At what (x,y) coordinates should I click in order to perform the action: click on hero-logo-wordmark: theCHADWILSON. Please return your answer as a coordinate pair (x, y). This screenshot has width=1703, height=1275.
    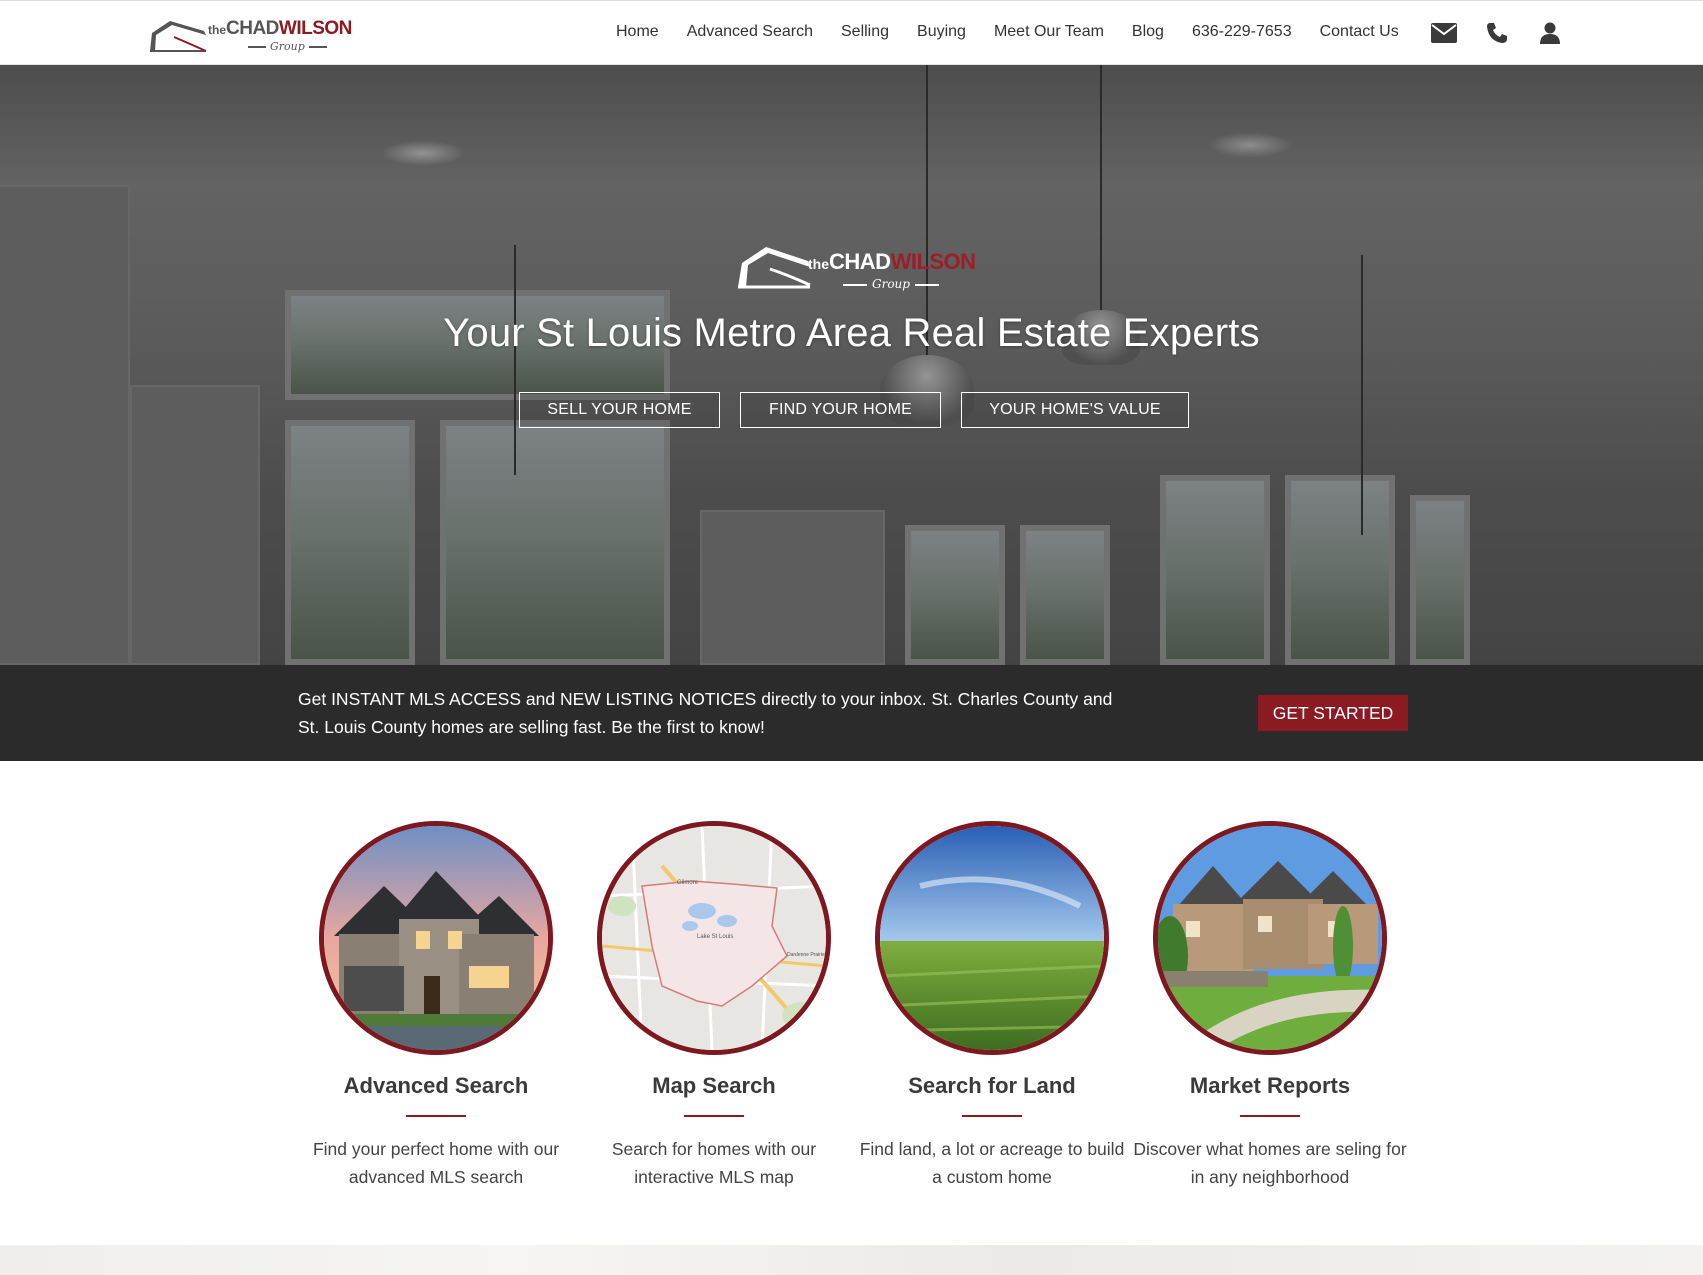
    Looking at the image, I should click on (892, 261).